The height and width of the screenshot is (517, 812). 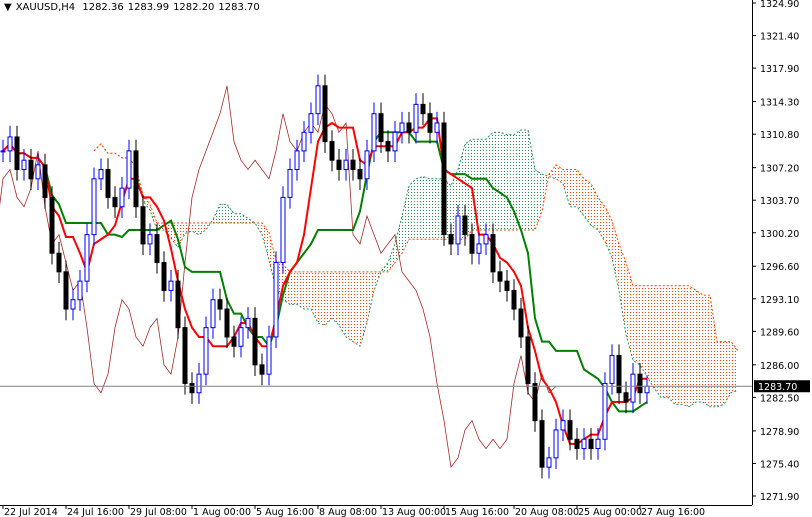 What do you see at coordinates (779, 497) in the screenshot?
I see `y-tick-label: 1271.90` at bounding box center [779, 497].